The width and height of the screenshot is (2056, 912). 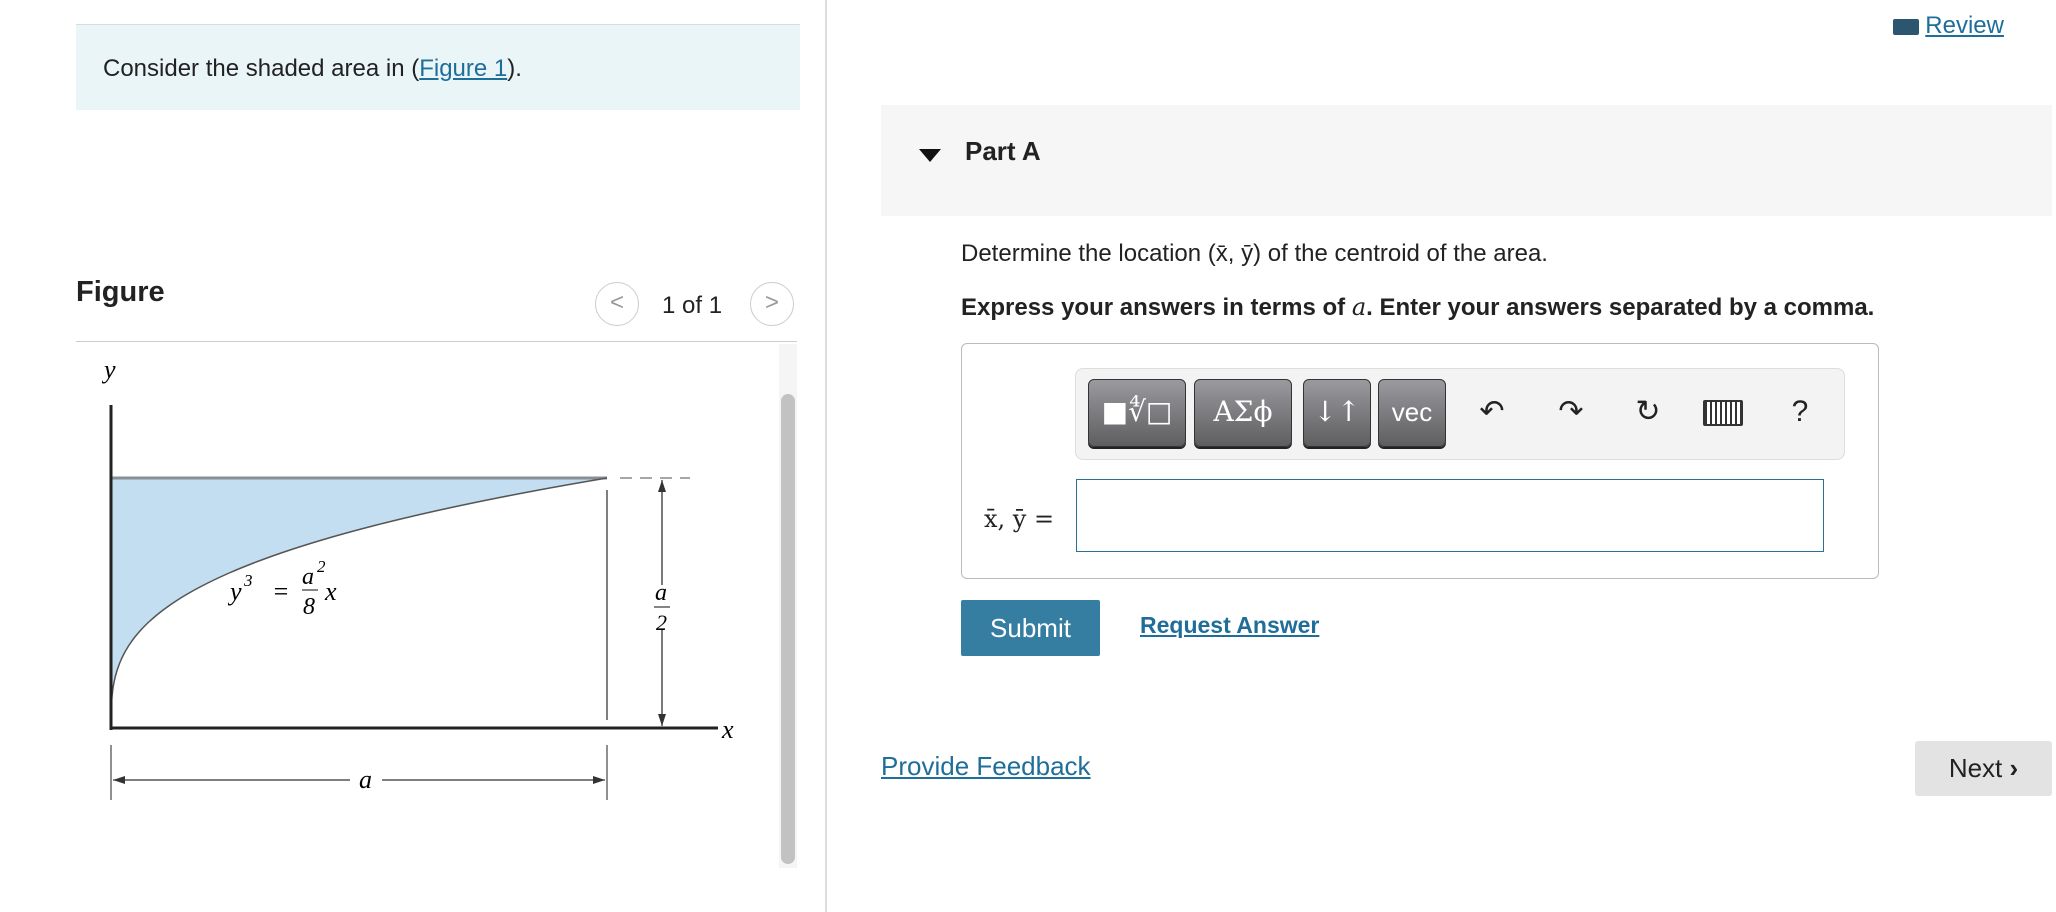 I want to click on submit-button: Submit, so click(x=1030, y=628).